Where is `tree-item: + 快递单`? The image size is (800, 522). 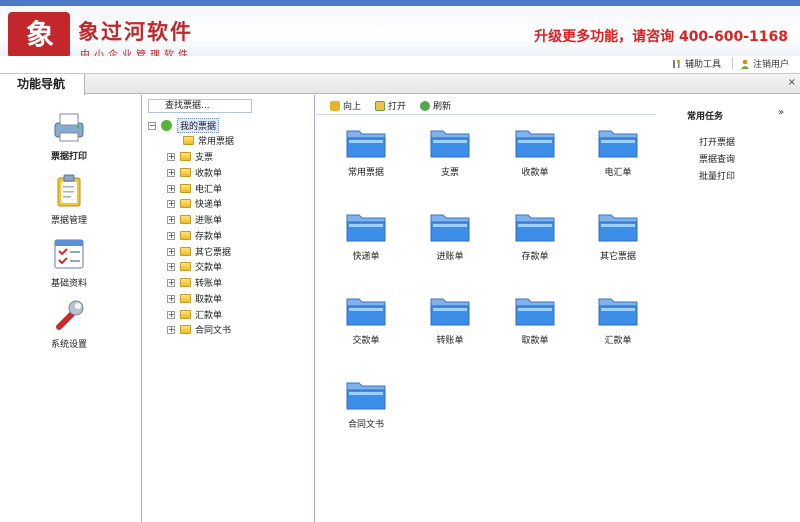 tree-item: + 快递单 is located at coordinates (194, 203).